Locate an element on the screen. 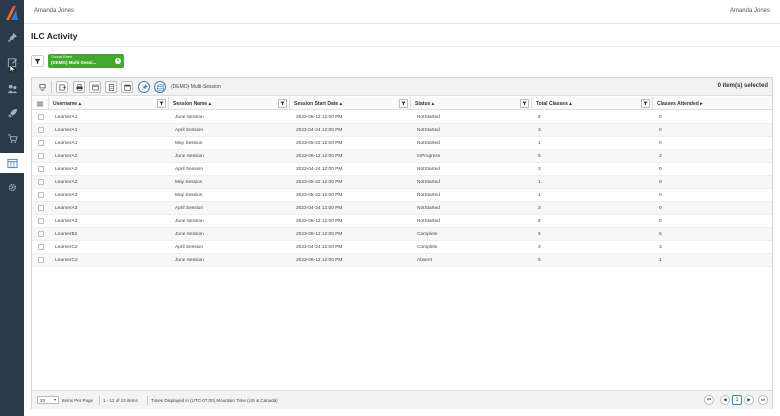 This screenshot has height=416, width=780. pin-view-button is located at coordinates (144, 87).